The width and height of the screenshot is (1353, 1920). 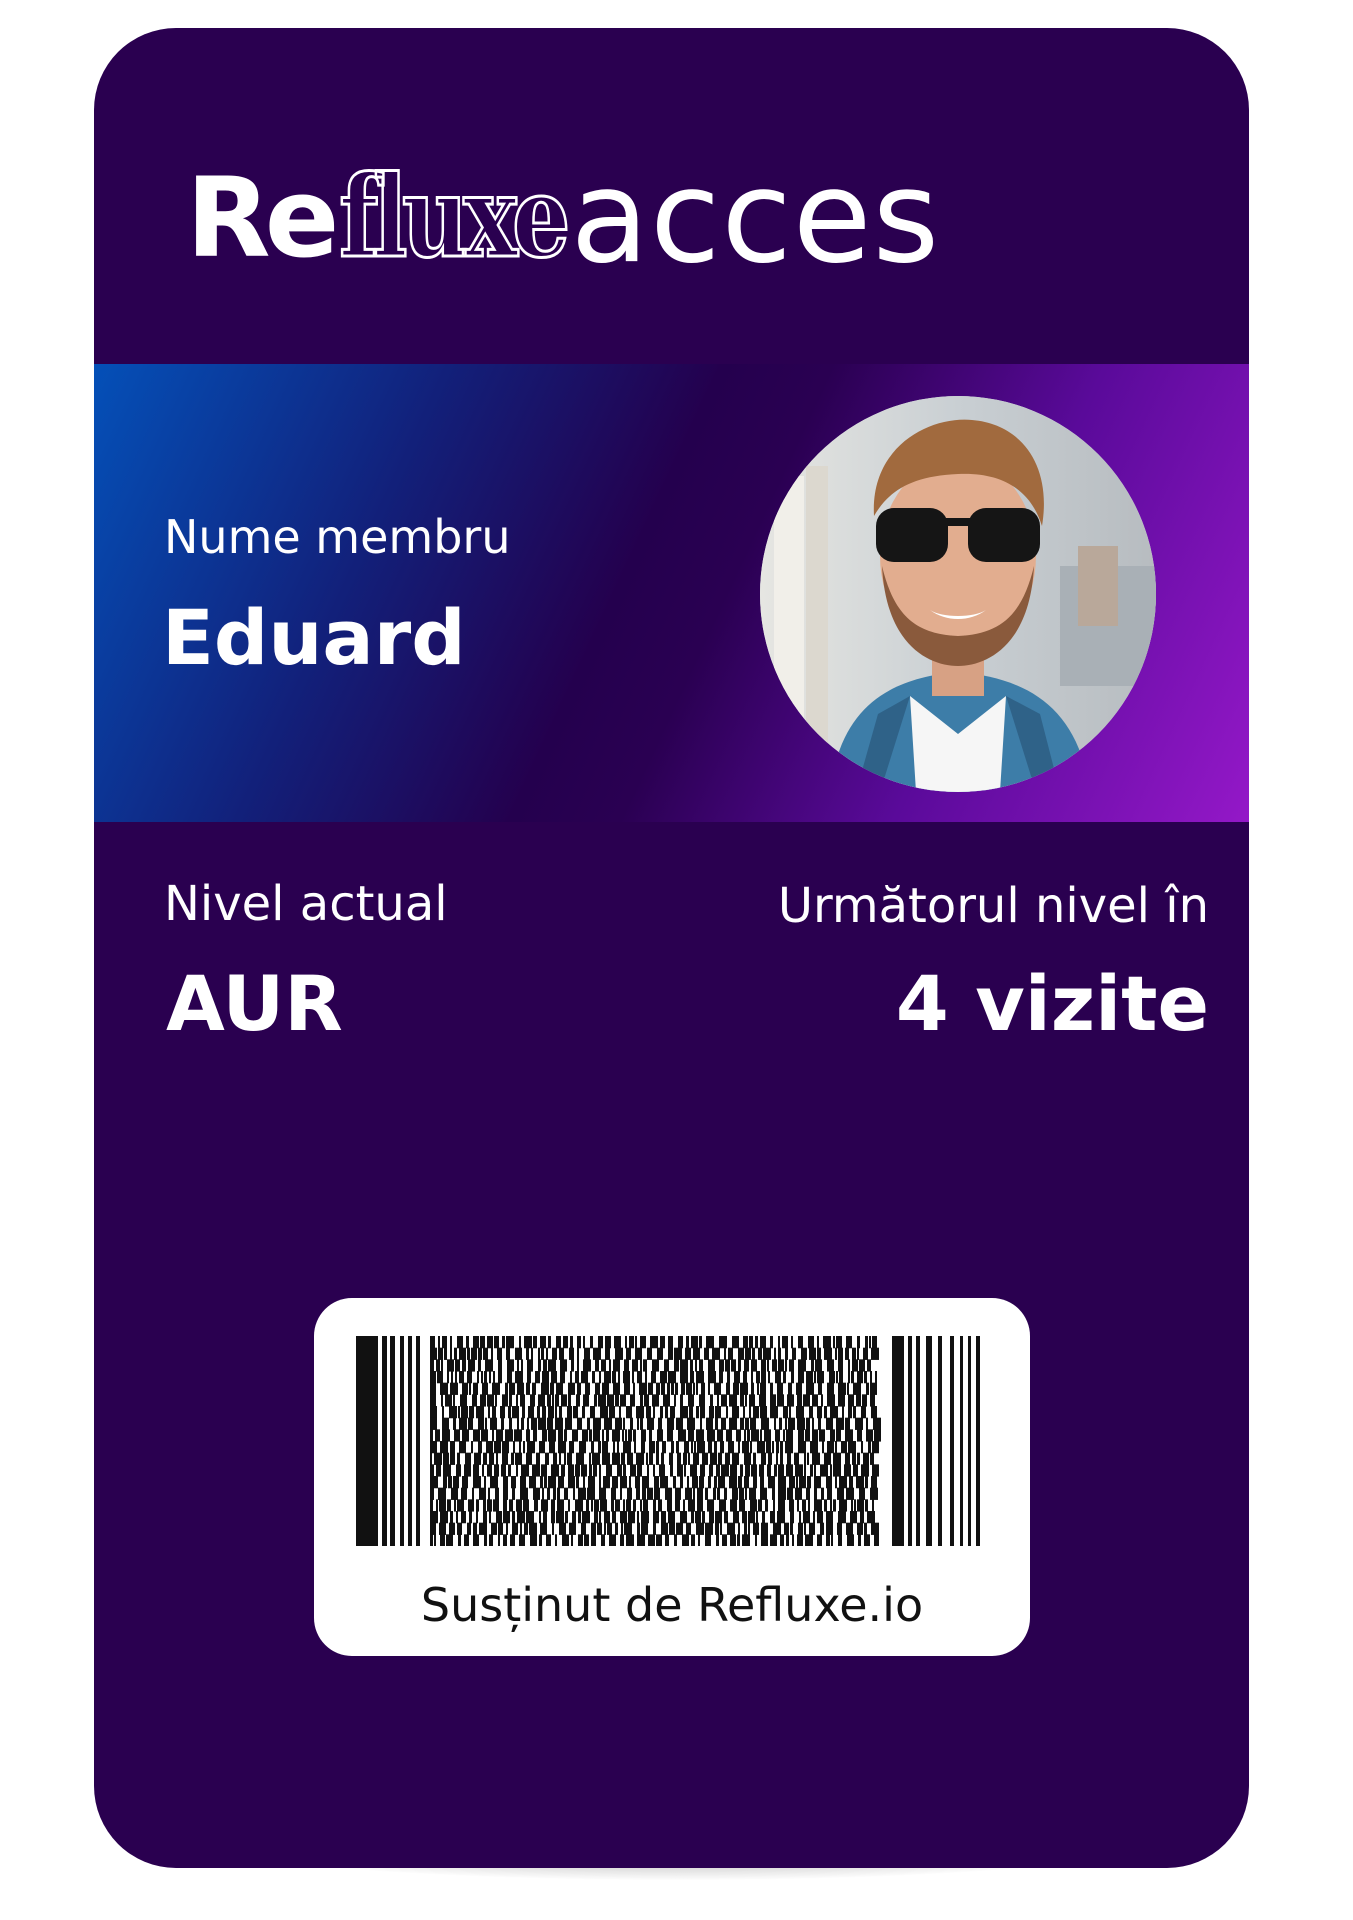 What do you see at coordinates (337, 537) in the screenshot?
I see `member-name-label: Nume membru` at bounding box center [337, 537].